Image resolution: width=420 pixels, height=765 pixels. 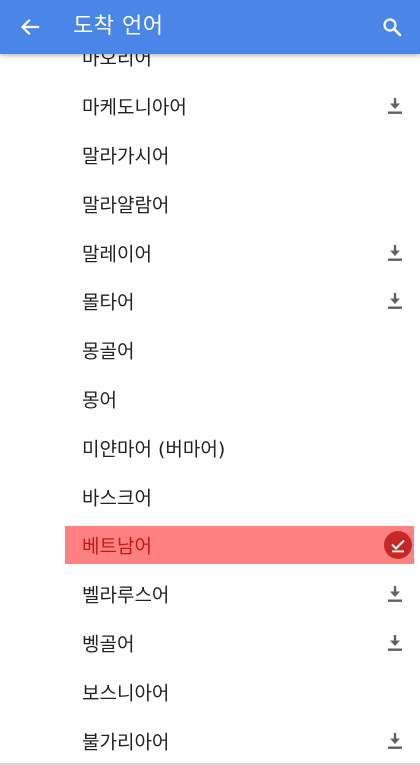 I want to click on back-button, so click(x=30, y=27).